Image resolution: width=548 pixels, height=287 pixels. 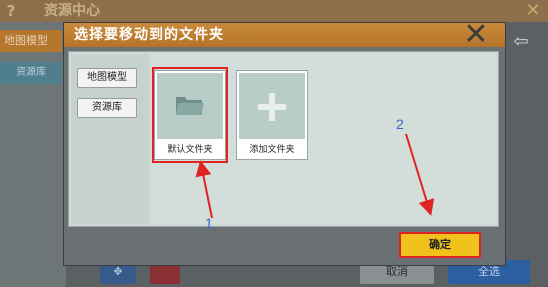 I want to click on dialog-footer: 确定, so click(x=284, y=247).